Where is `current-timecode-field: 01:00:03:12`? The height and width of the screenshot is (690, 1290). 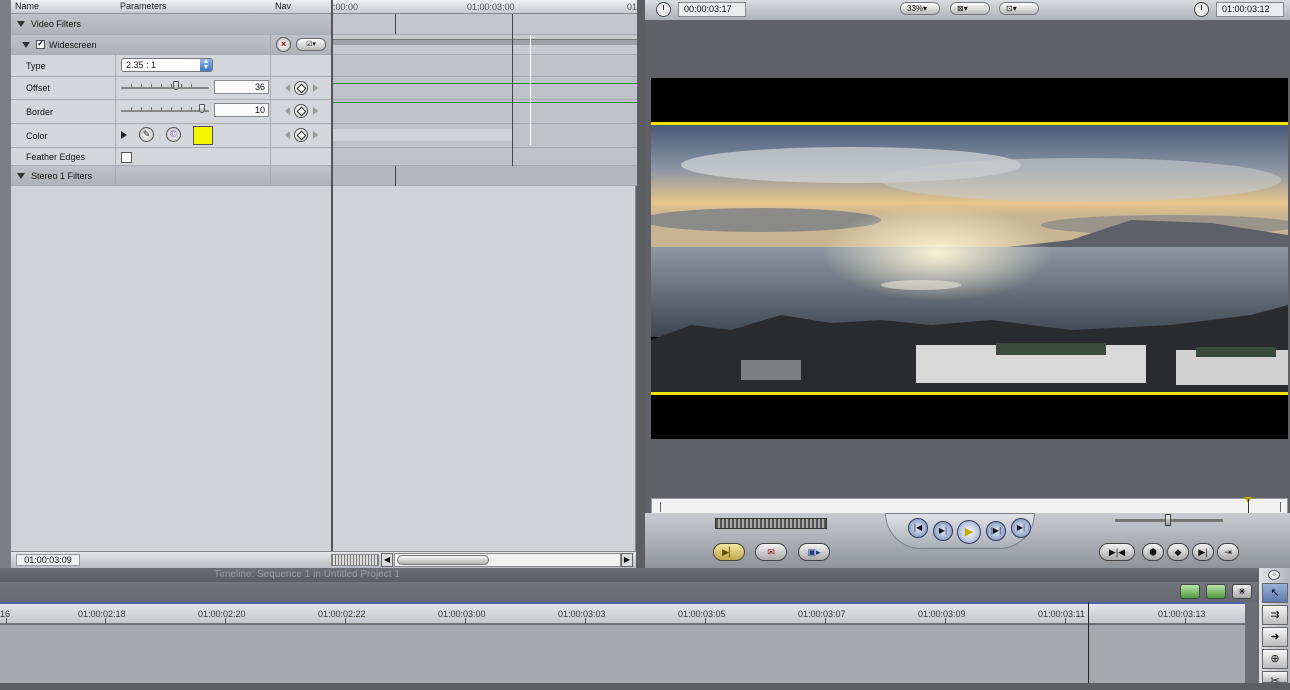
current-timecode-field: 01:00:03:12 is located at coordinates (1250, 9).